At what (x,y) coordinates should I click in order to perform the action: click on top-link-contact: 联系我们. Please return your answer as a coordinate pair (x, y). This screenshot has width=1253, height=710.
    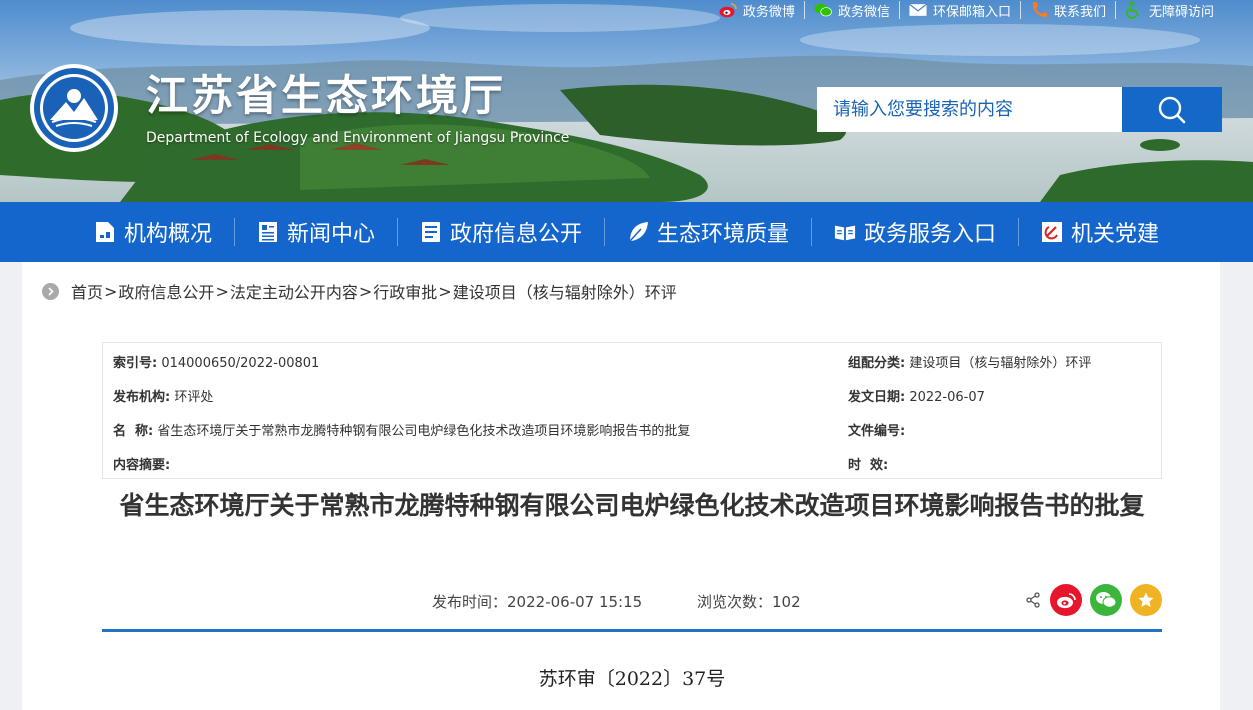
    Looking at the image, I should click on (1067, 10).